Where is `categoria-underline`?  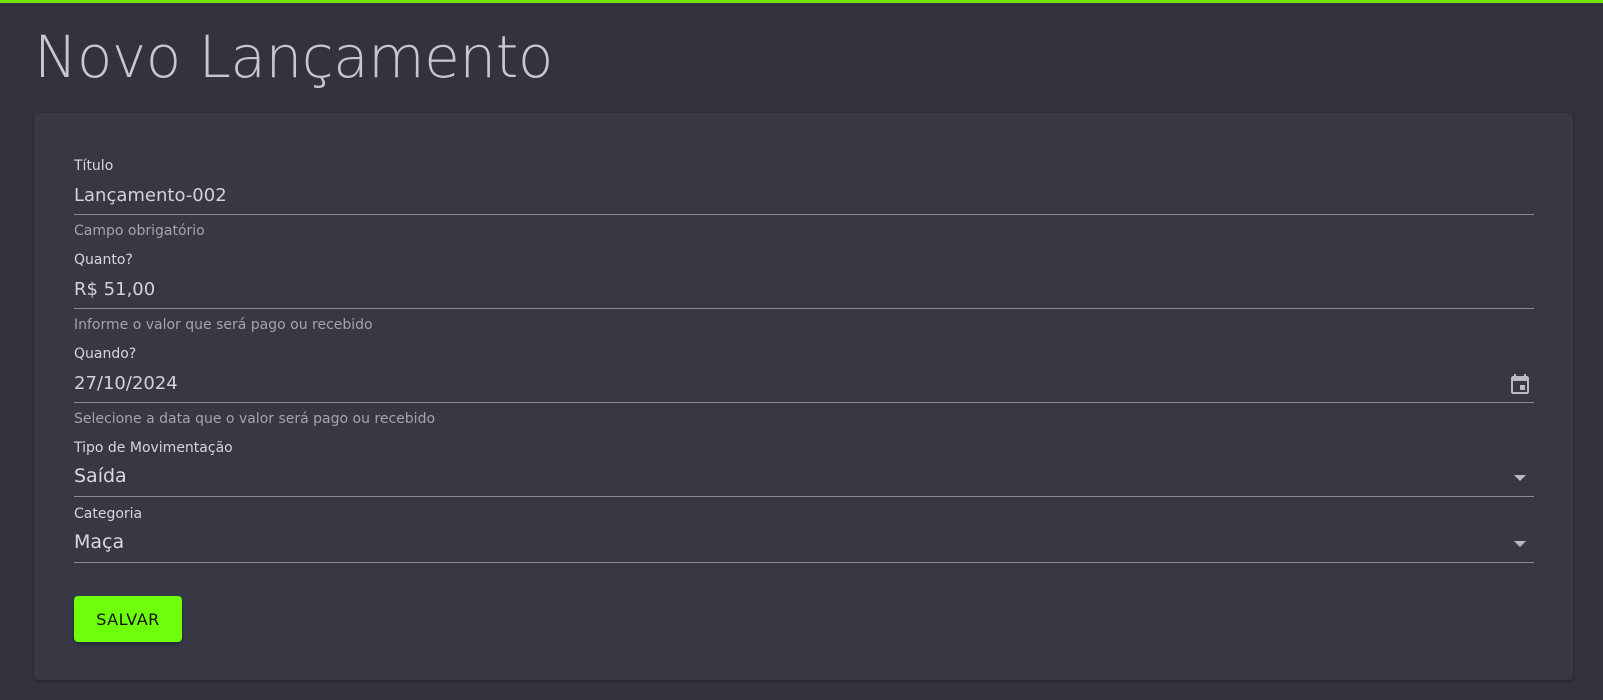
categoria-underline is located at coordinates (804, 562).